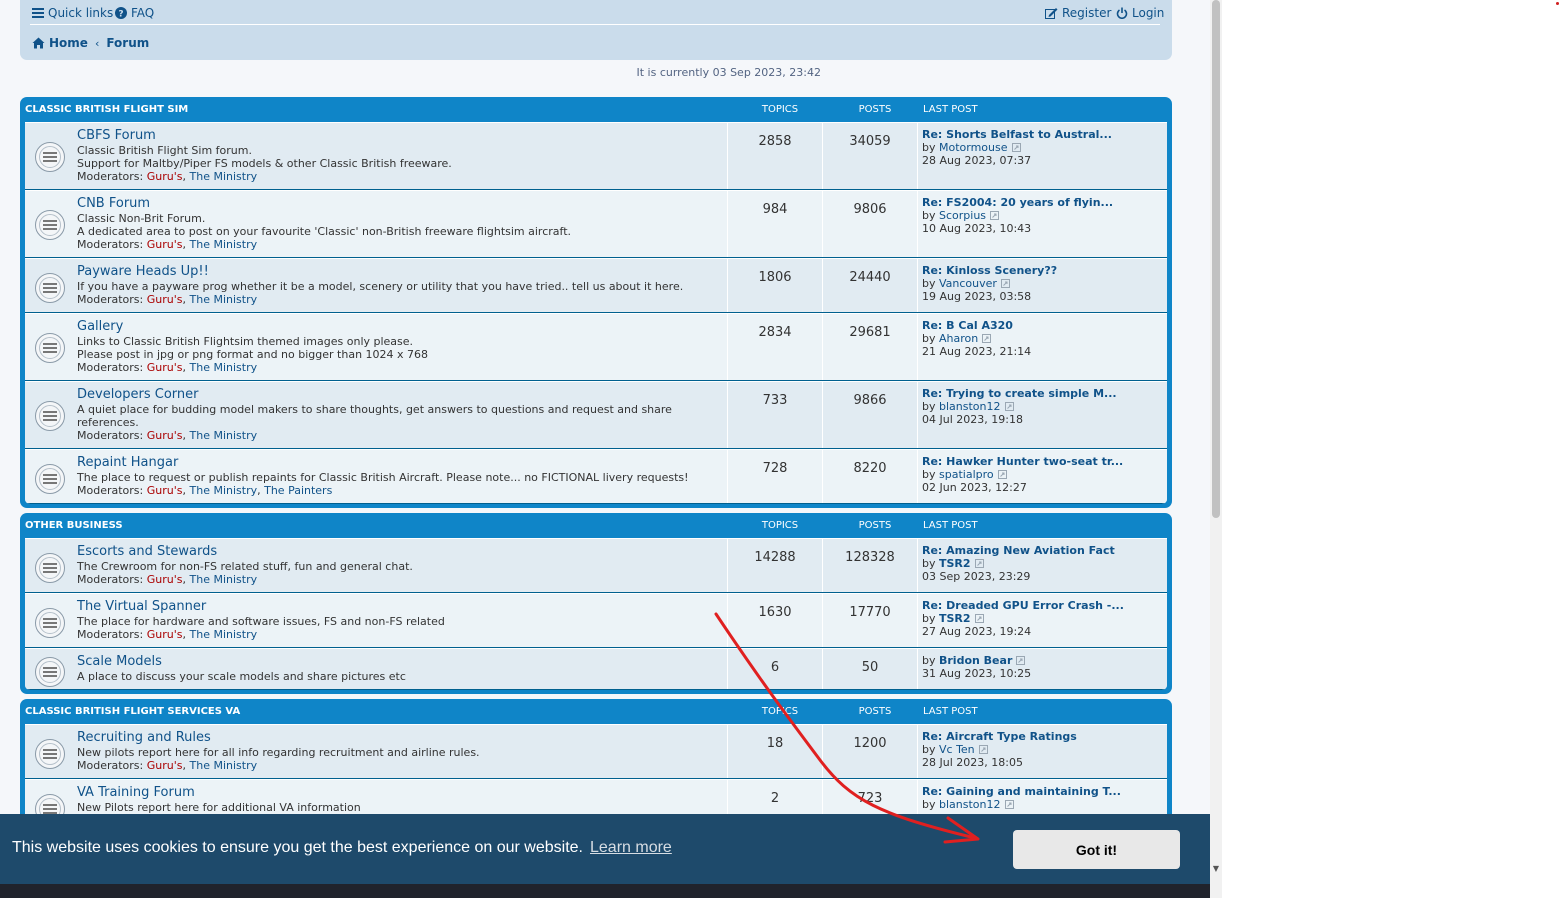 The height and width of the screenshot is (898, 1561). What do you see at coordinates (975, 660) in the screenshot?
I see `last-post-author: Bridon Bear` at bounding box center [975, 660].